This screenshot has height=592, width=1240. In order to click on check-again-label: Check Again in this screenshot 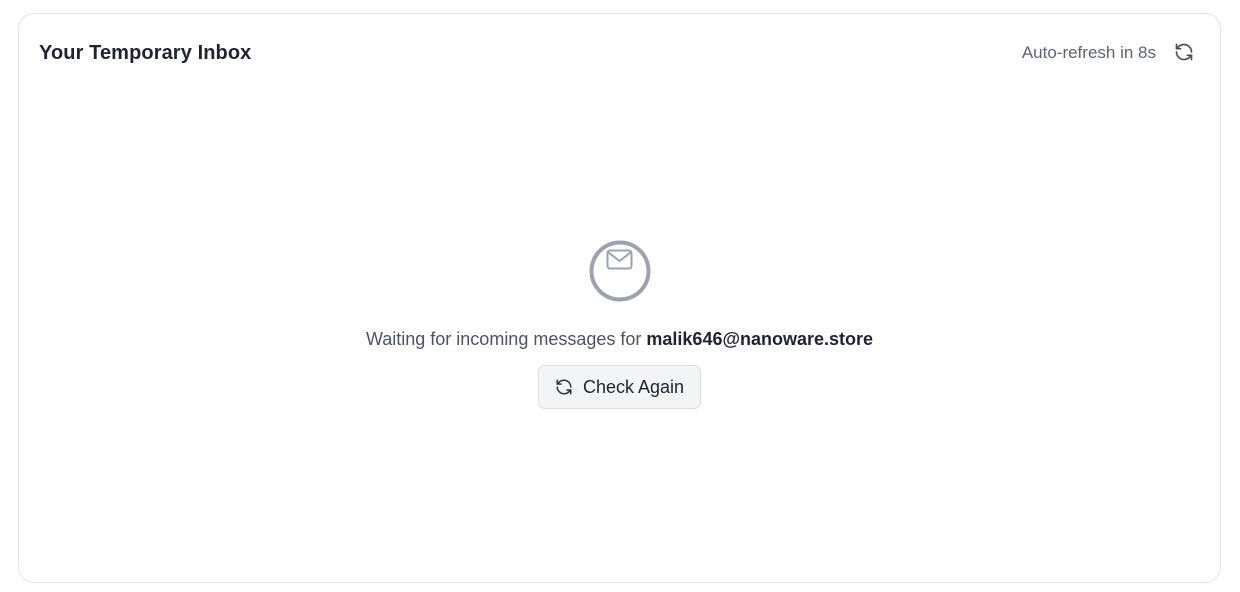, I will do `click(633, 386)`.